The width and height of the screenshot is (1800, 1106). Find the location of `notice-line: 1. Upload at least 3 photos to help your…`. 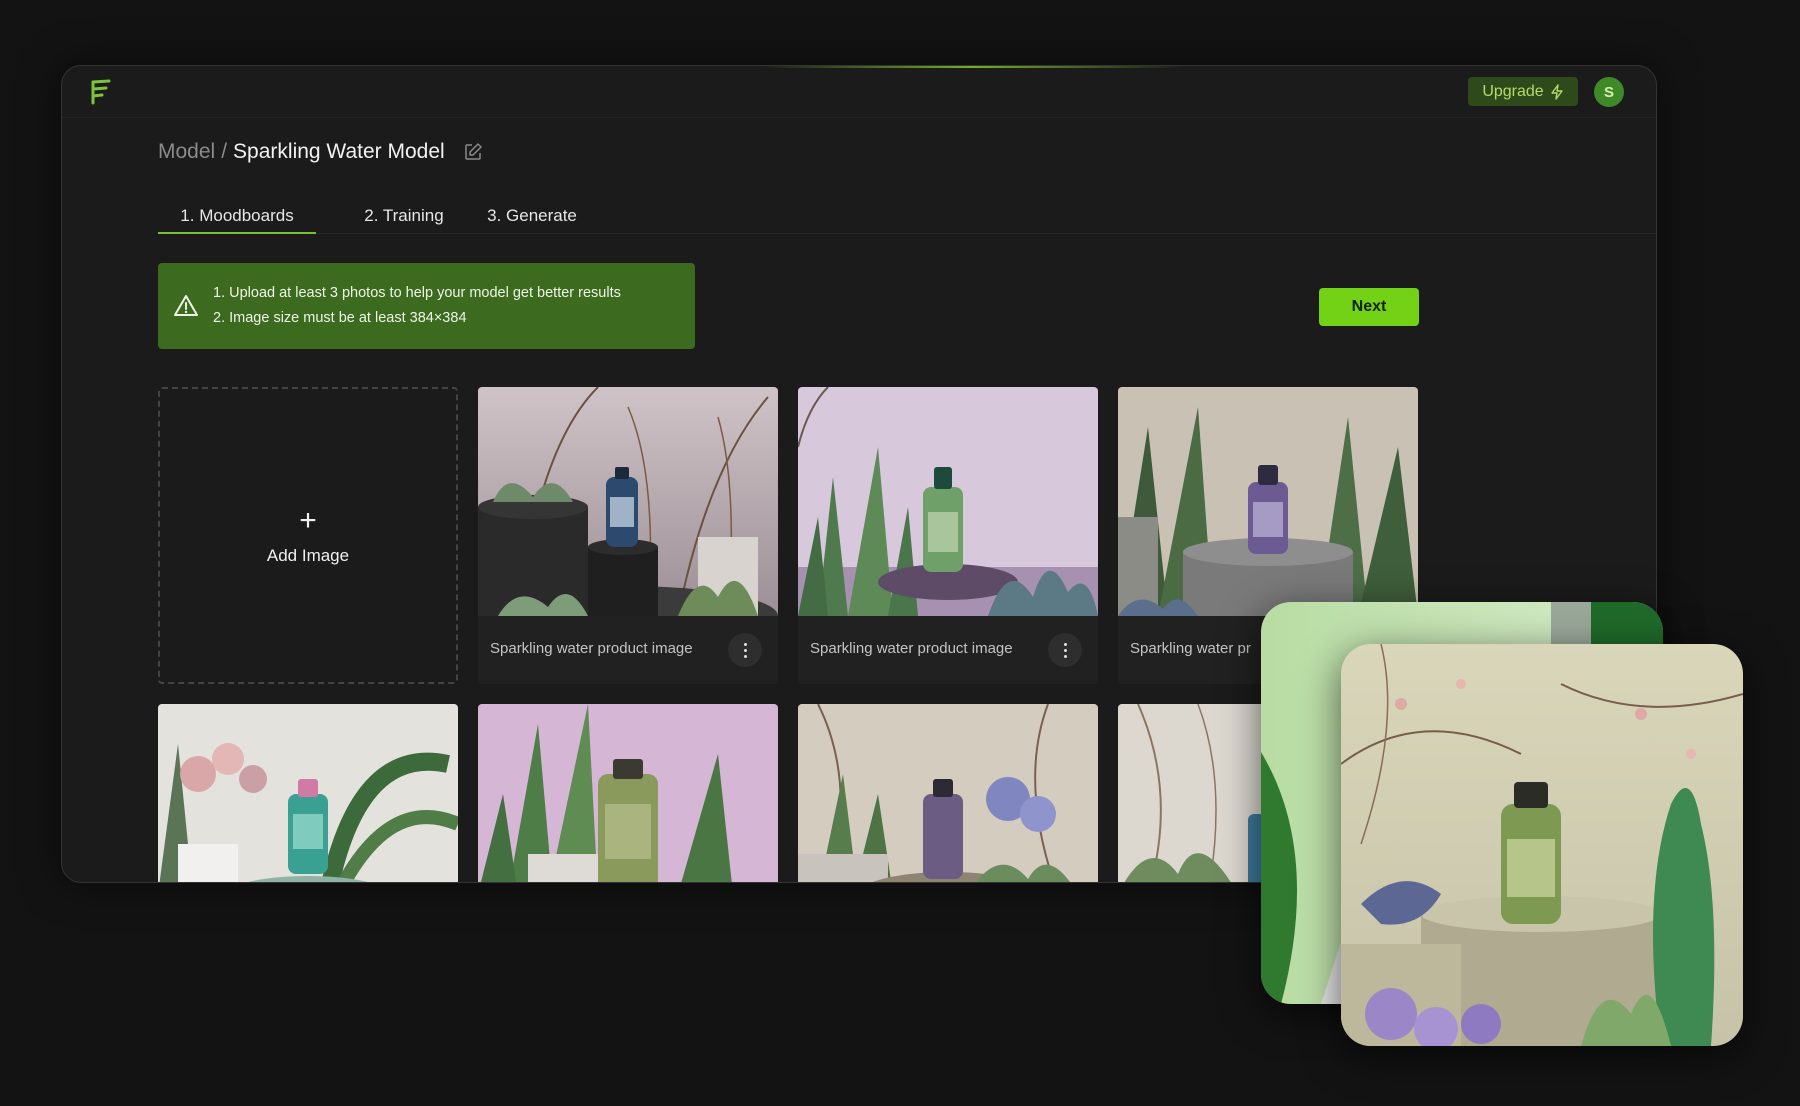

notice-line: 1. Upload at least 3 photos to help your… is located at coordinates (417, 293).